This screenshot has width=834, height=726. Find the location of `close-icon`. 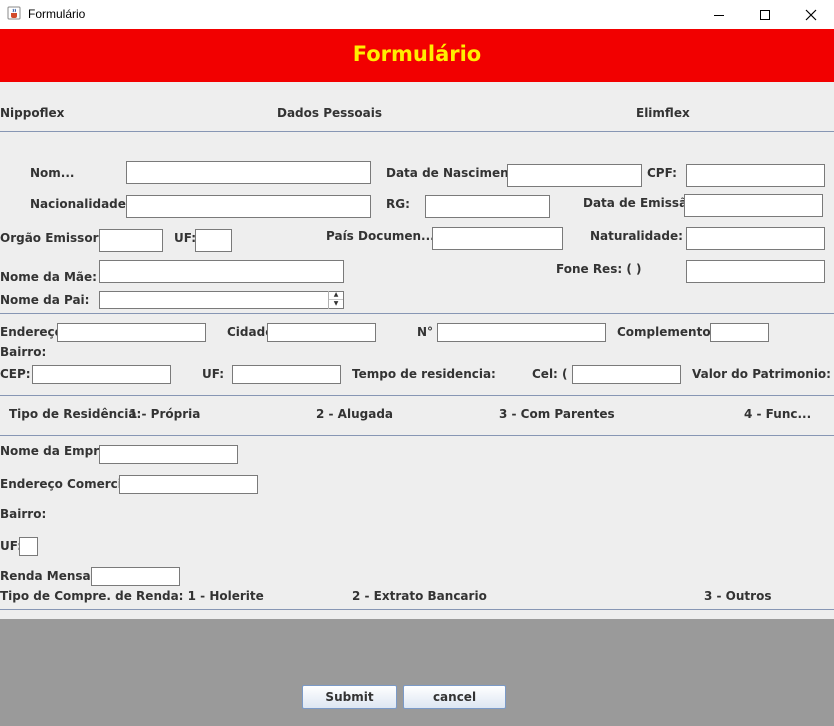

close-icon is located at coordinates (811, 14).